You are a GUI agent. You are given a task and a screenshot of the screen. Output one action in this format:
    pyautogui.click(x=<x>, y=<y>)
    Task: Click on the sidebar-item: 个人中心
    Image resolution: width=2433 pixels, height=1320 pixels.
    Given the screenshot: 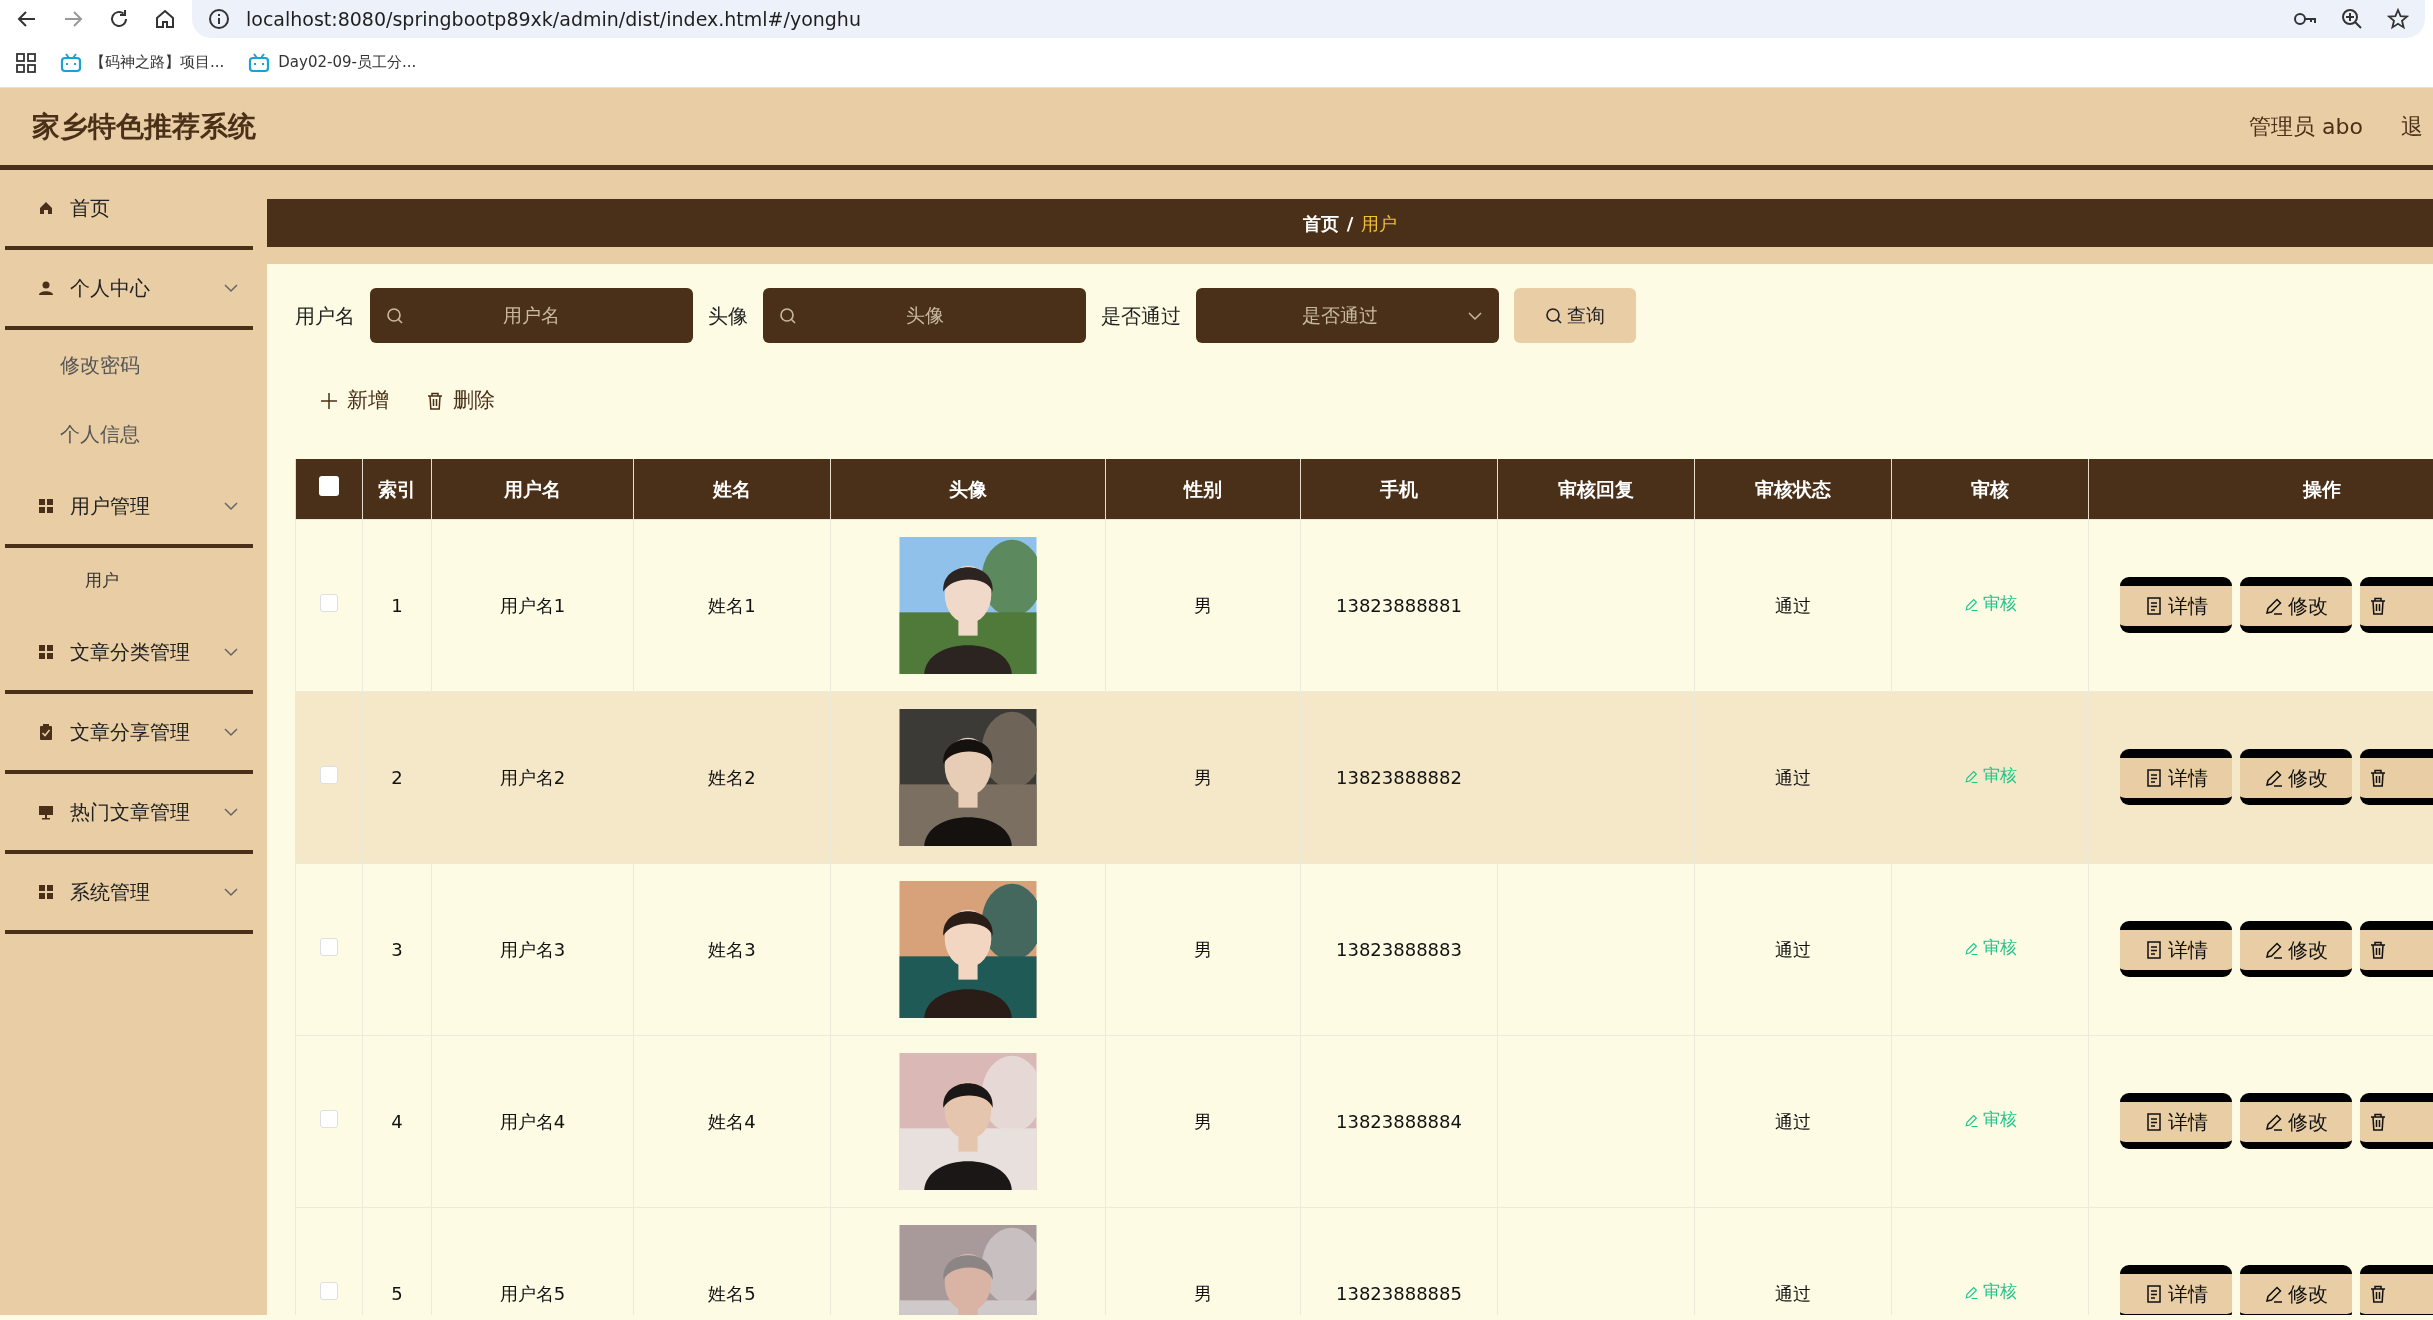 What is the action you would take?
    pyautogui.click(x=133, y=288)
    